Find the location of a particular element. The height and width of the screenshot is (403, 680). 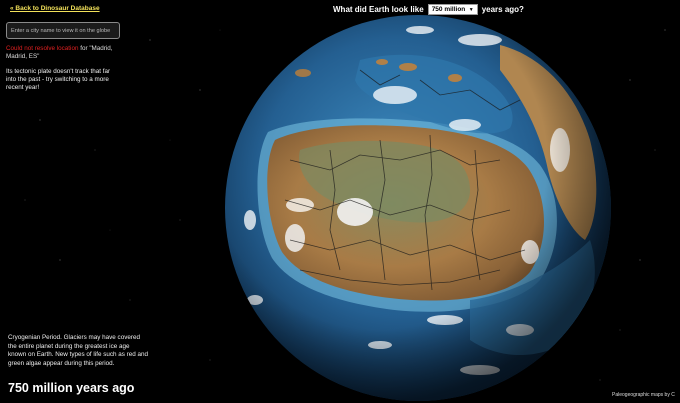

header-prefix: What did Earth look like is located at coordinates (378, 9).